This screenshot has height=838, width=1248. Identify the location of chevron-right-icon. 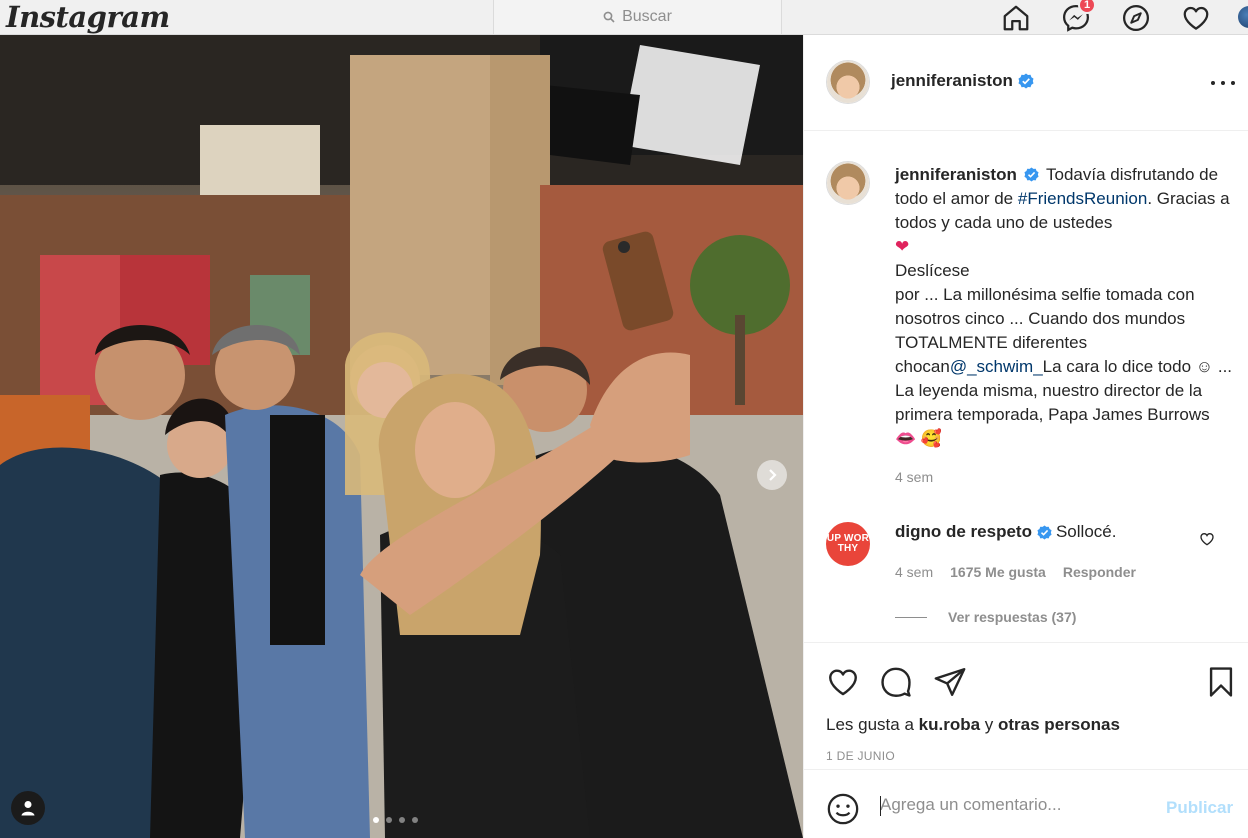
(773, 475).